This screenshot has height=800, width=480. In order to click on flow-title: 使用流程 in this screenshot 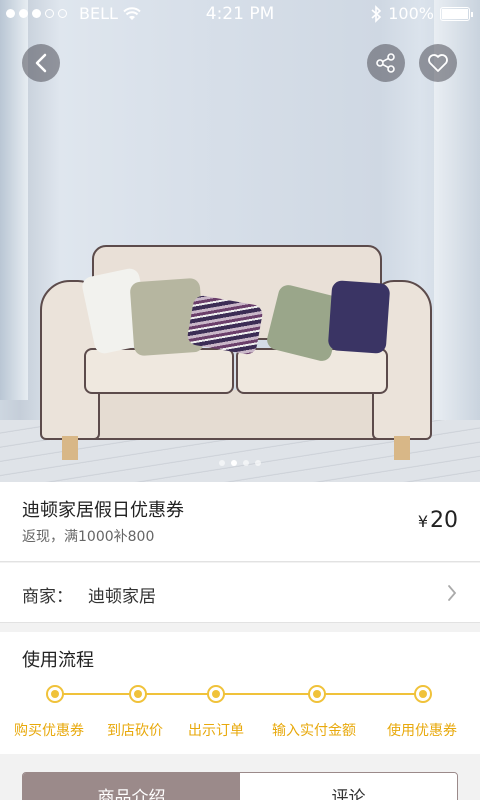, I will do `click(58, 660)`.